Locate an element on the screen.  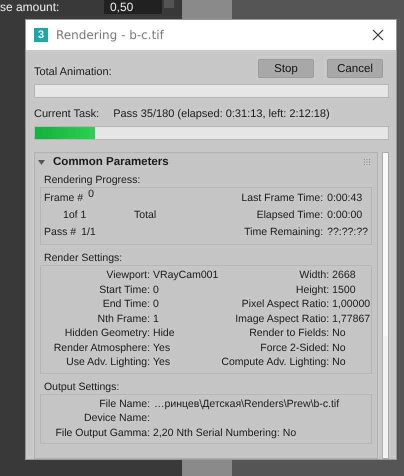
total-label: Total is located at coordinates (146, 215).